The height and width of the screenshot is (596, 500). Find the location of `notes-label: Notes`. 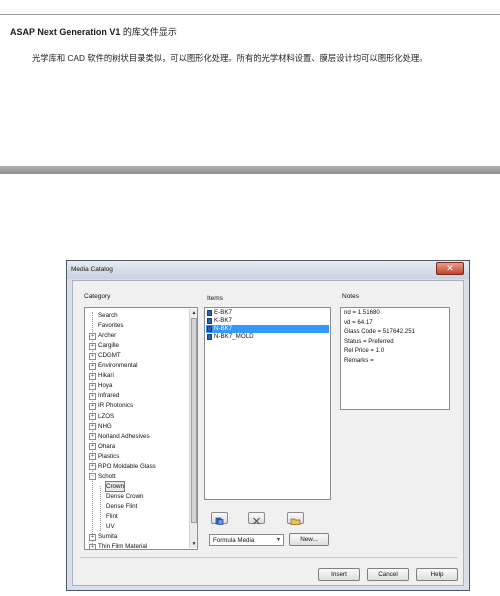

notes-label: Notes is located at coordinates (350, 296).